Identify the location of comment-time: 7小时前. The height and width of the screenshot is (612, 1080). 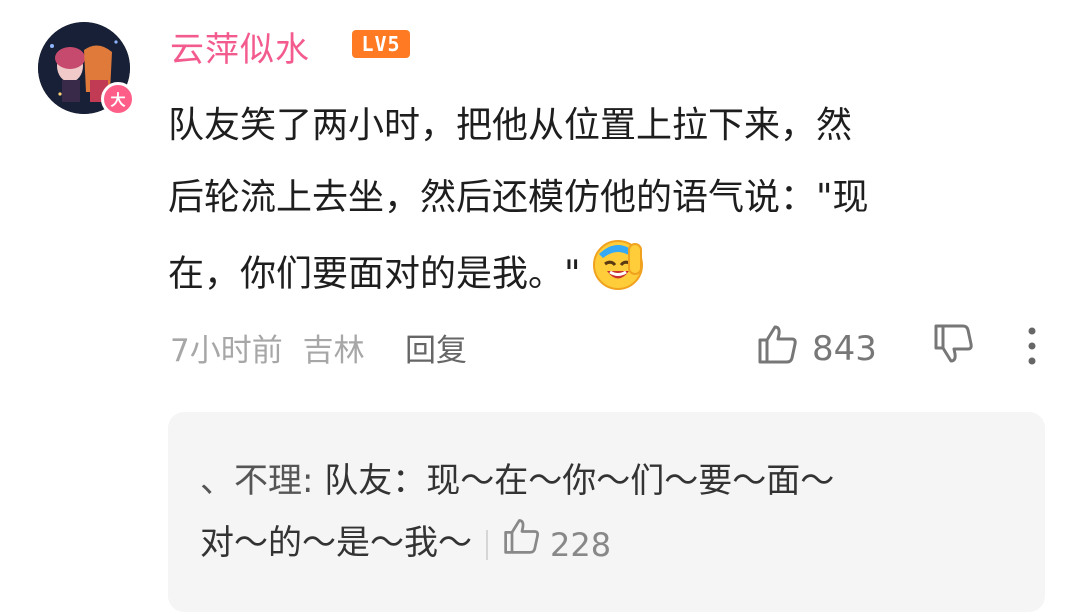
(226, 351).